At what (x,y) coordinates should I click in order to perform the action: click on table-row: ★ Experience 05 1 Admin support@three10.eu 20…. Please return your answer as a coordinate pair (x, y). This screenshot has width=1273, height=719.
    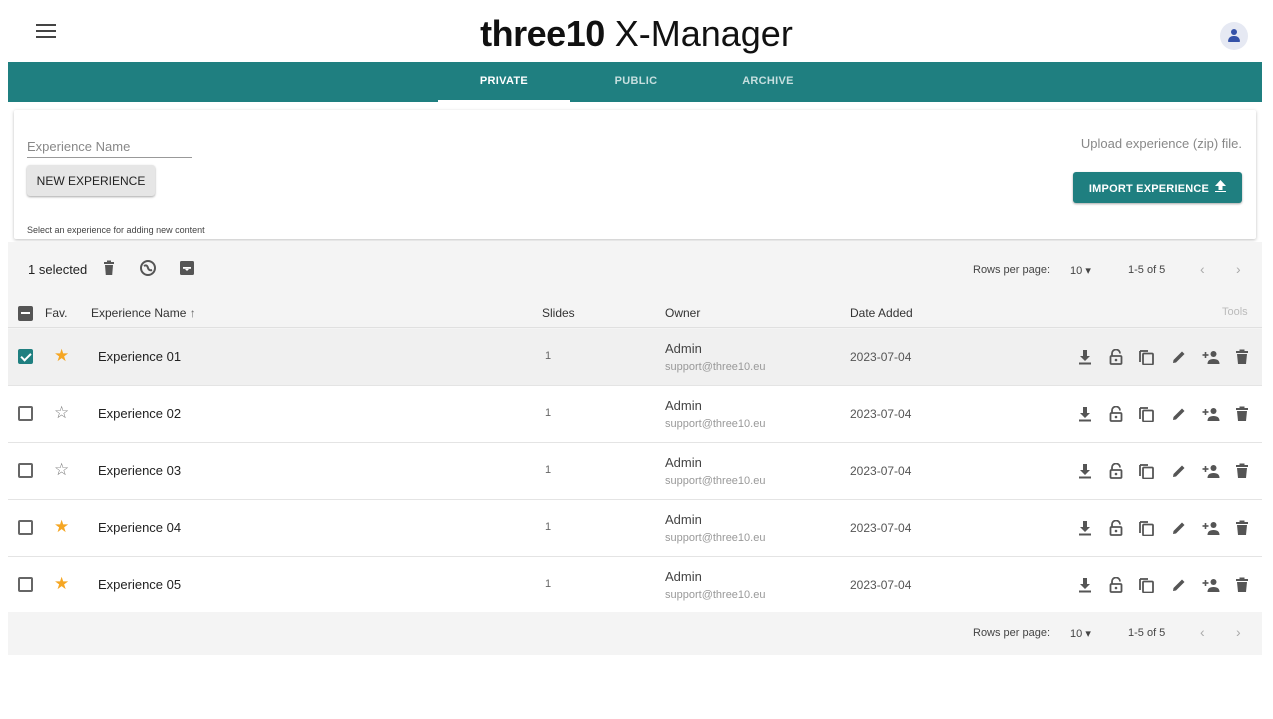
    Looking at the image, I should click on (635, 585).